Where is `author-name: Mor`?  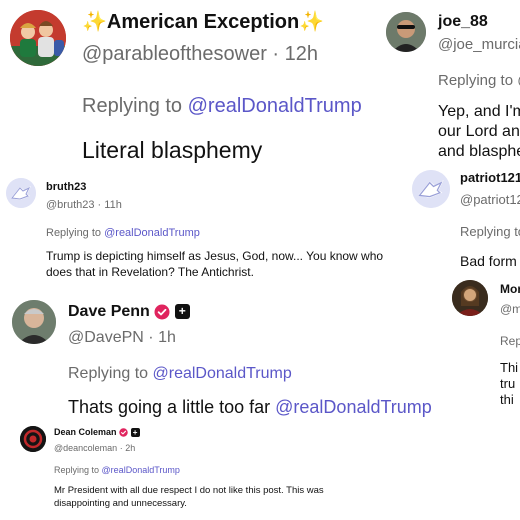 author-name: Mor is located at coordinates (510, 289).